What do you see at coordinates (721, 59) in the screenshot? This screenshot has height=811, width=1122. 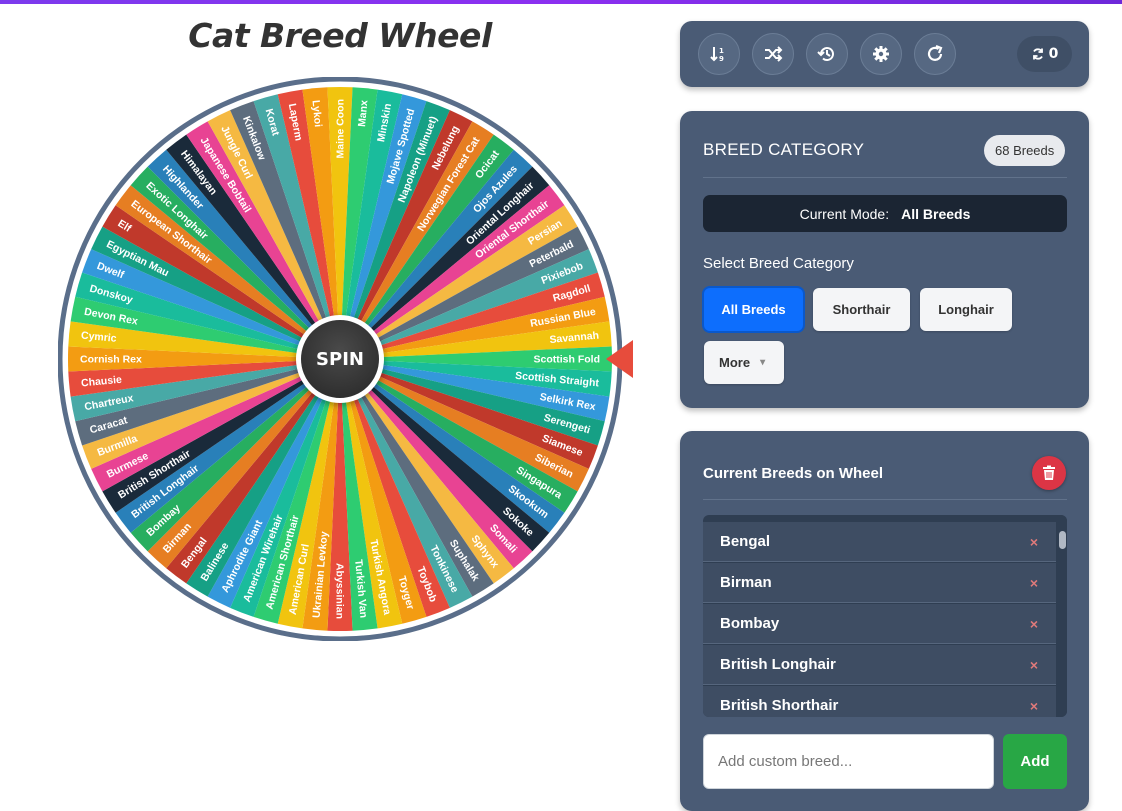 I see `svg-text: 9` at bounding box center [721, 59].